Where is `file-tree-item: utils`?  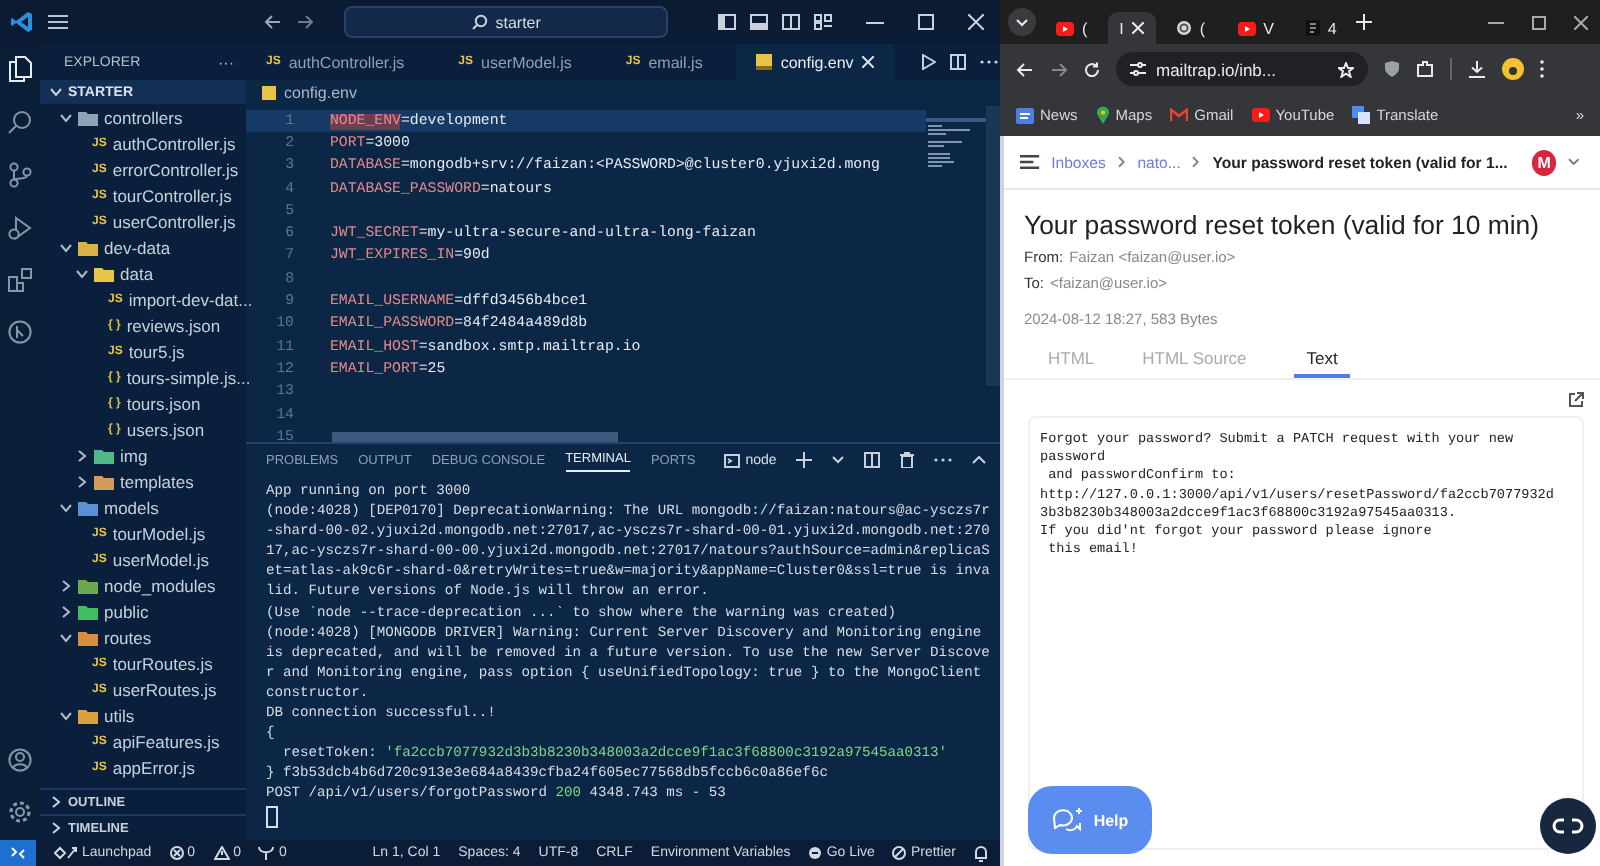
file-tree-item: utils is located at coordinates (143, 715).